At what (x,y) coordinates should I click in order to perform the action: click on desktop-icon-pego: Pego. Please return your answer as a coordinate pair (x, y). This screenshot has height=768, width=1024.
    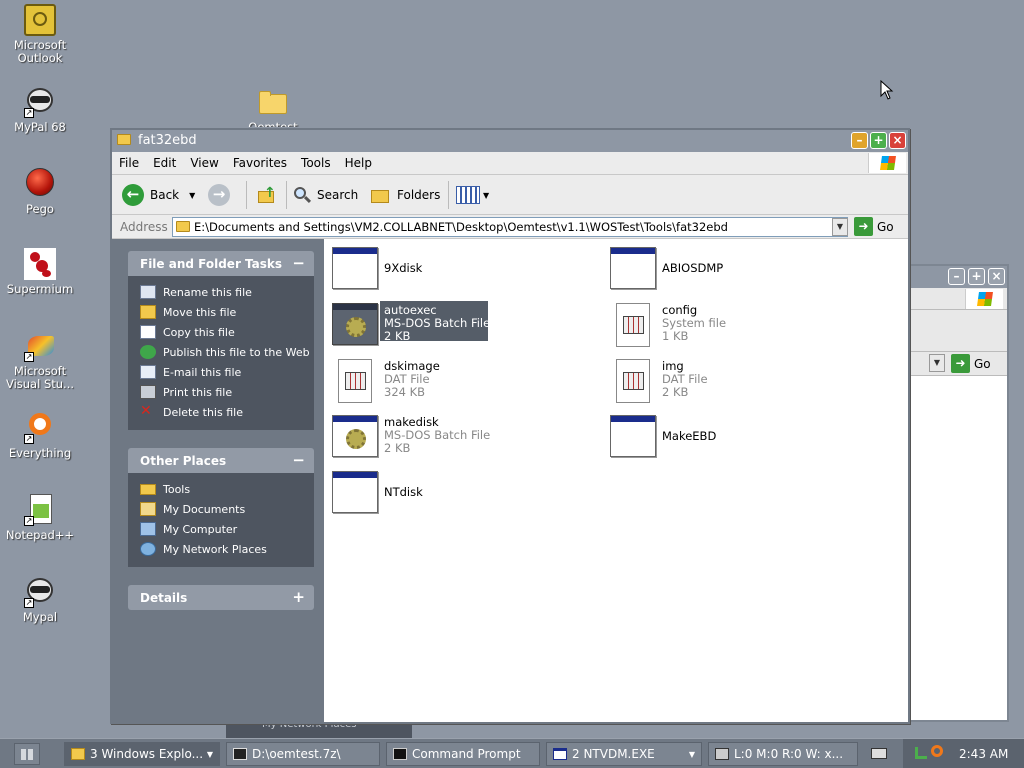
    Looking at the image, I should click on (40, 192).